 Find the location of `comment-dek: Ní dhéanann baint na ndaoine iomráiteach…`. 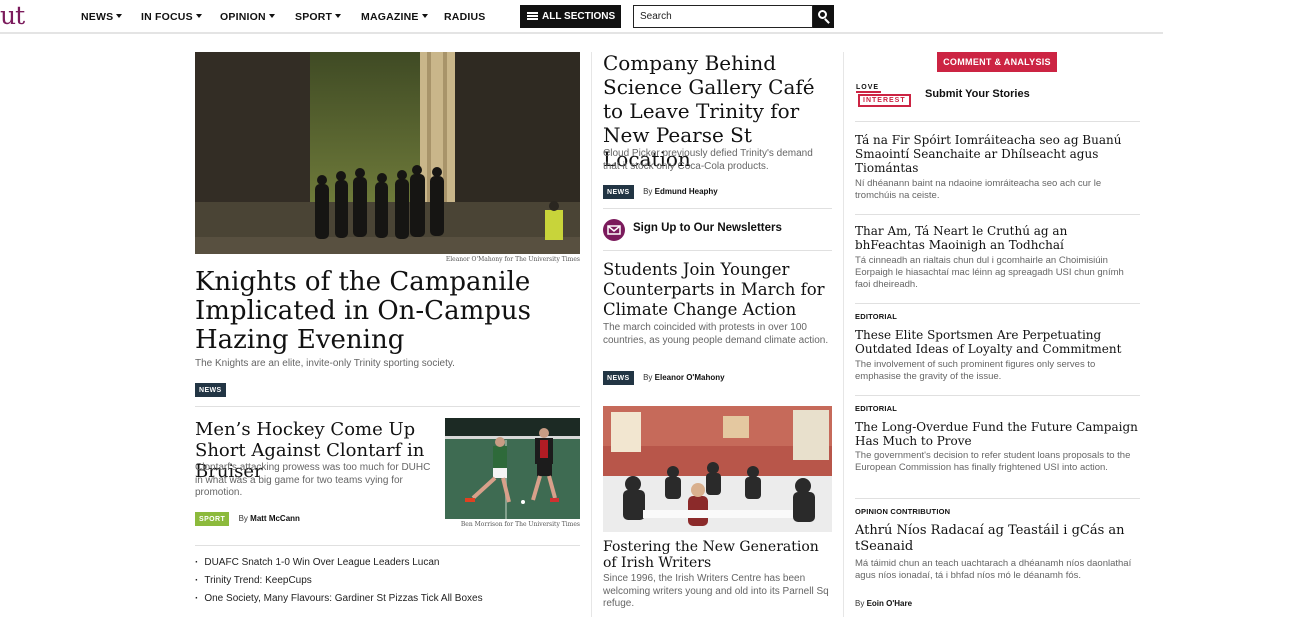

comment-dek: Ní dhéanann baint na ndaoine iomráiteach… is located at coordinates (978, 189).